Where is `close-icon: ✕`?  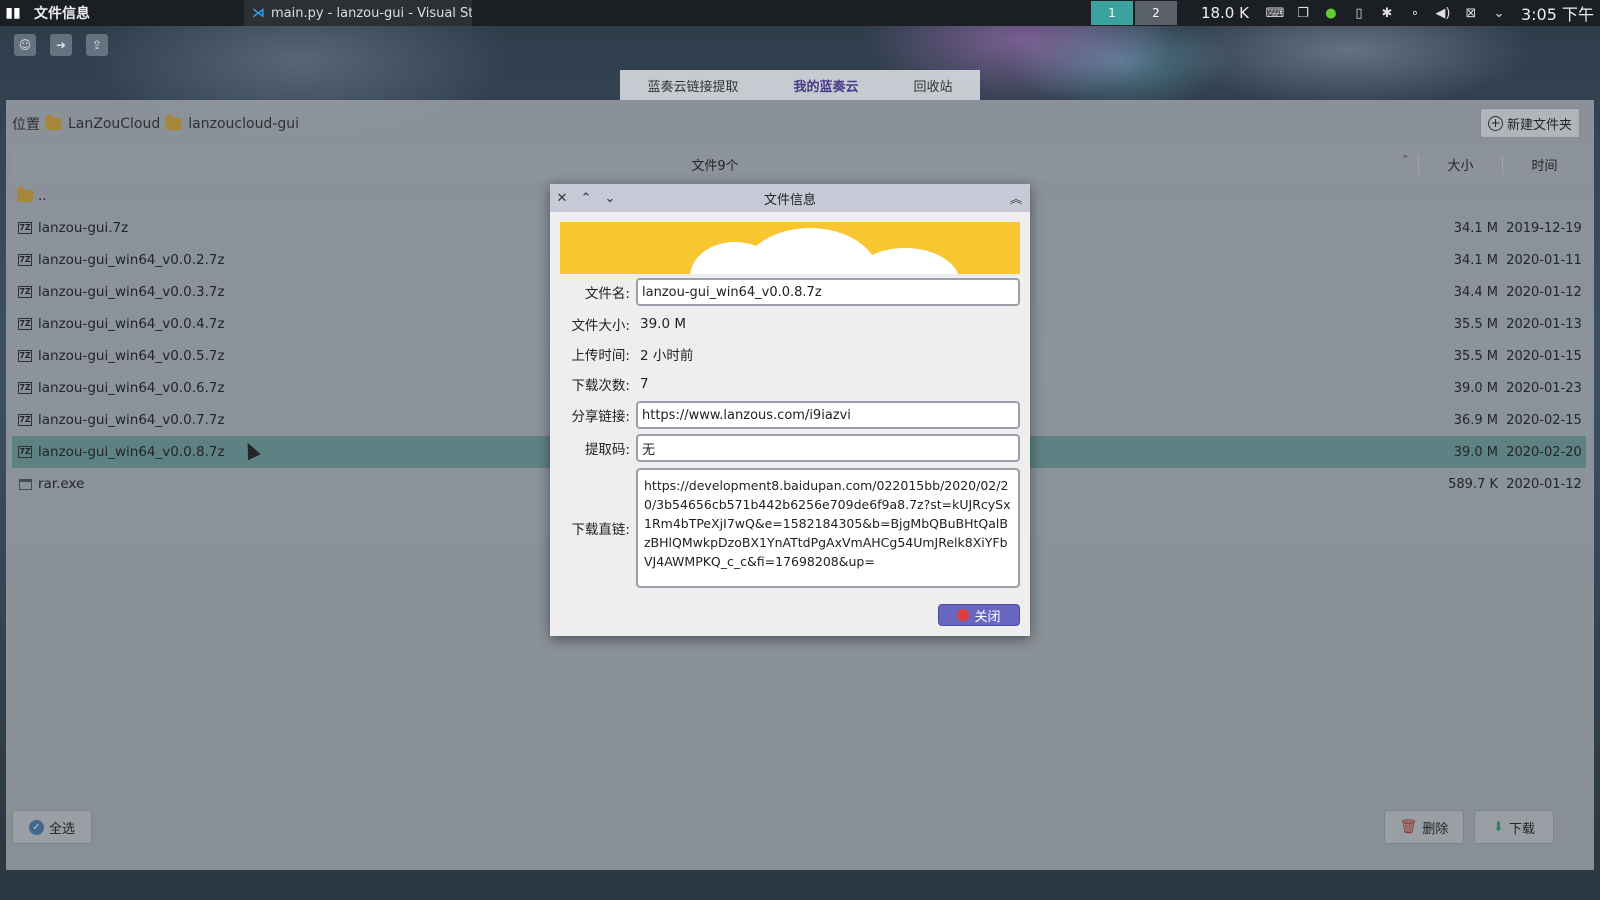
close-icon: ✕ is located at coordinates (562, 198).